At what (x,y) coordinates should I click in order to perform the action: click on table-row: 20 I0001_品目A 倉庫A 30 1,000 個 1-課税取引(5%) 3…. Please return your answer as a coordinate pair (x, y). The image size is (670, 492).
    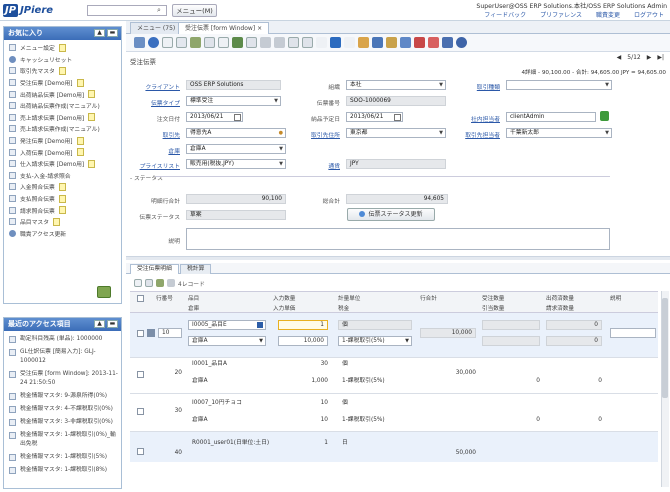
    Looking at the image, I should click on (394, 376).